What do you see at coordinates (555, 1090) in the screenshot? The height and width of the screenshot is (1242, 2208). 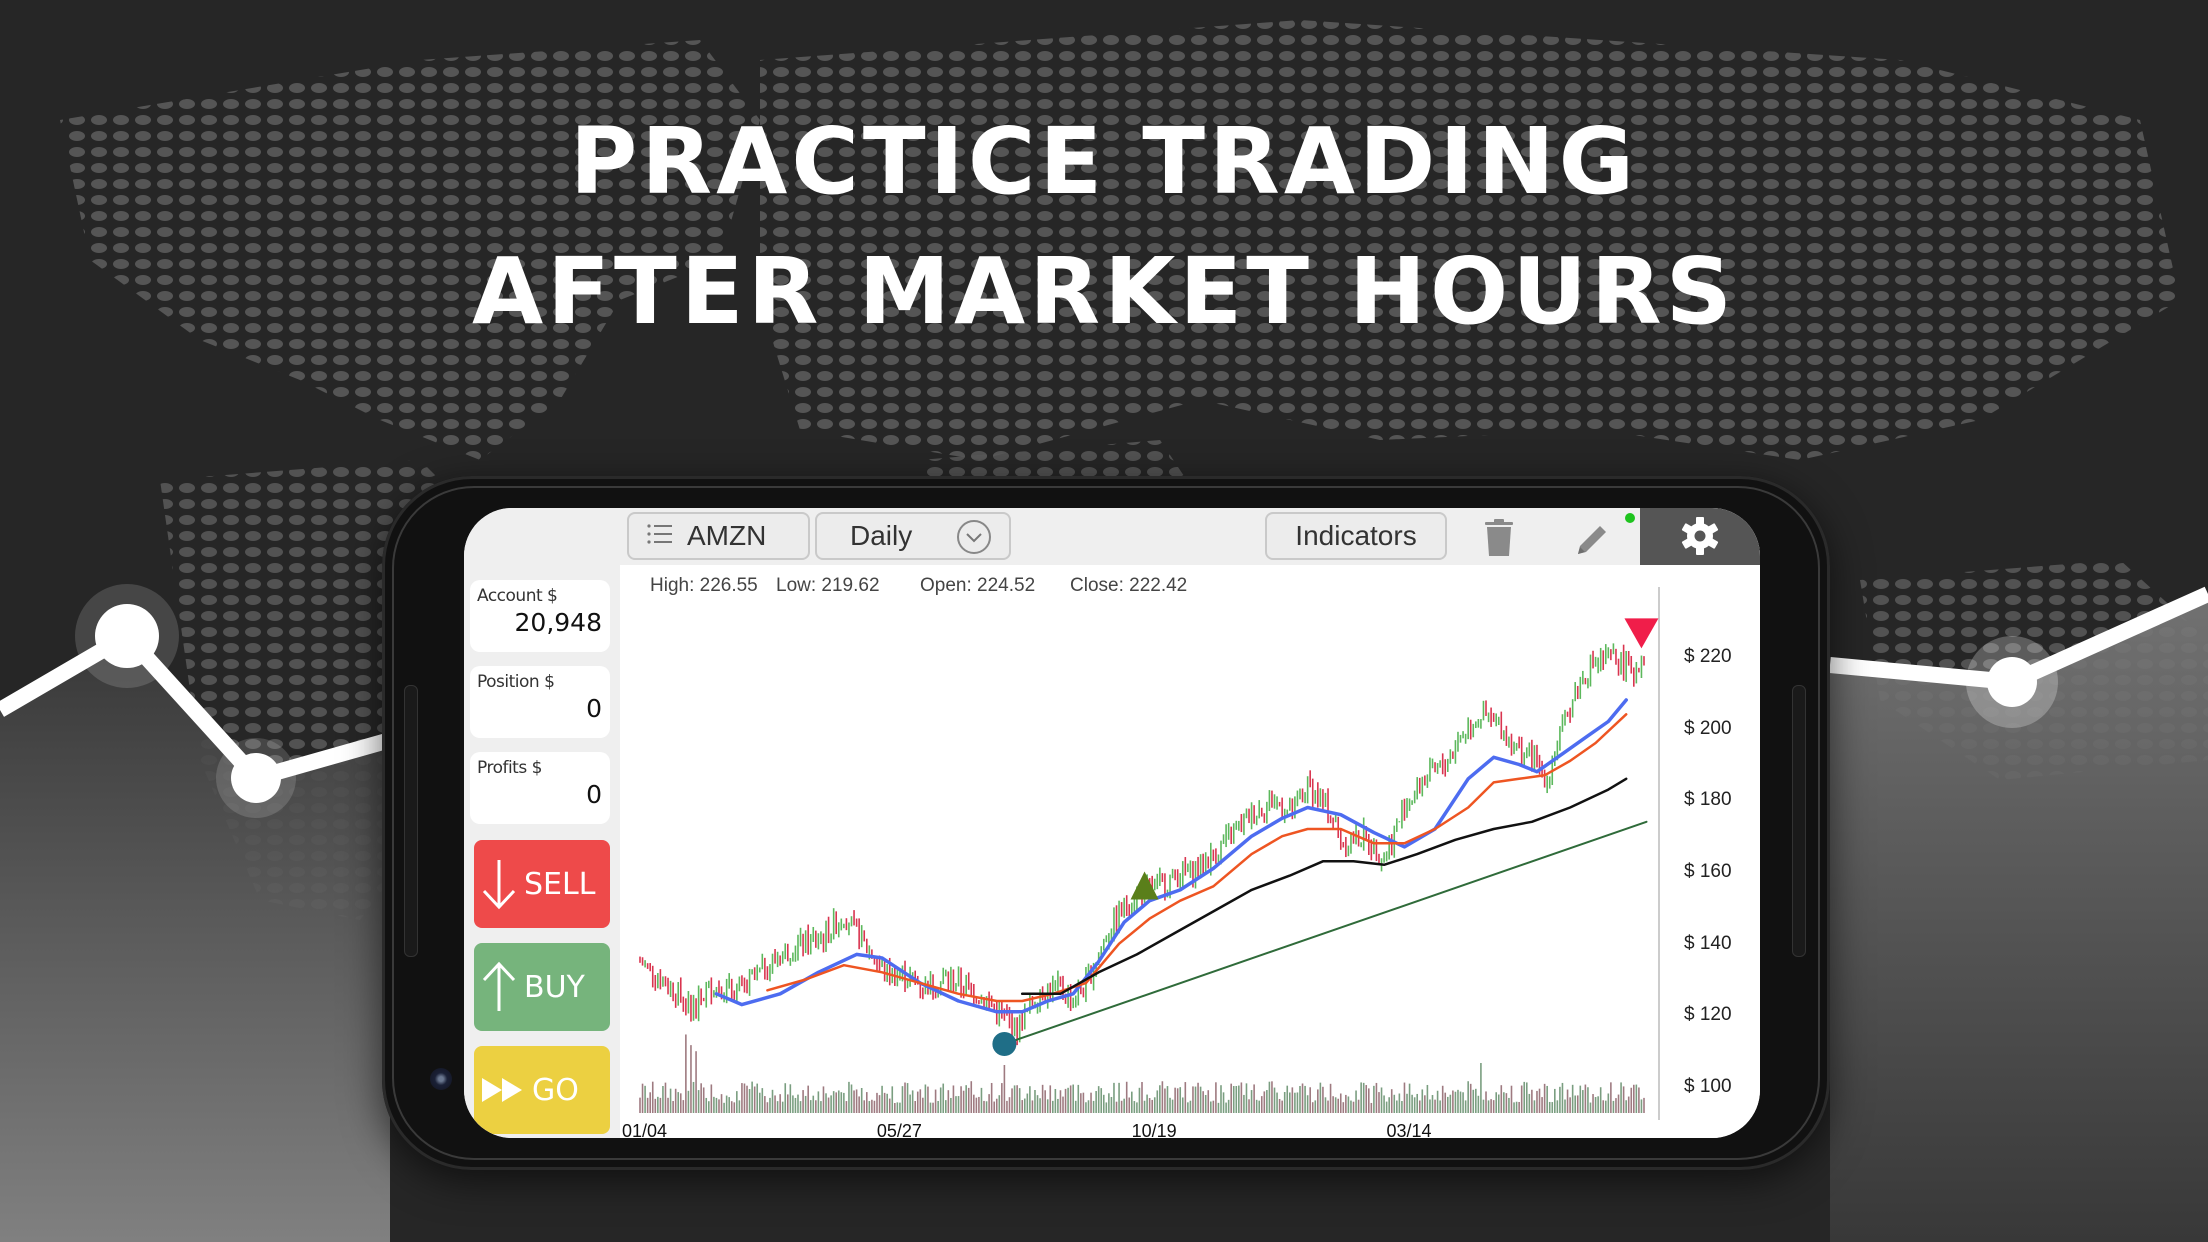 I see `go-label: GO` at bounding box center [555, 1090].